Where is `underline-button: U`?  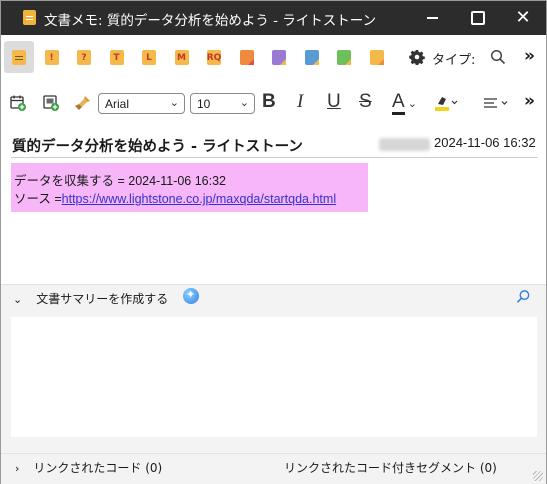
underline-button: U is located at coordinates (334, 102).